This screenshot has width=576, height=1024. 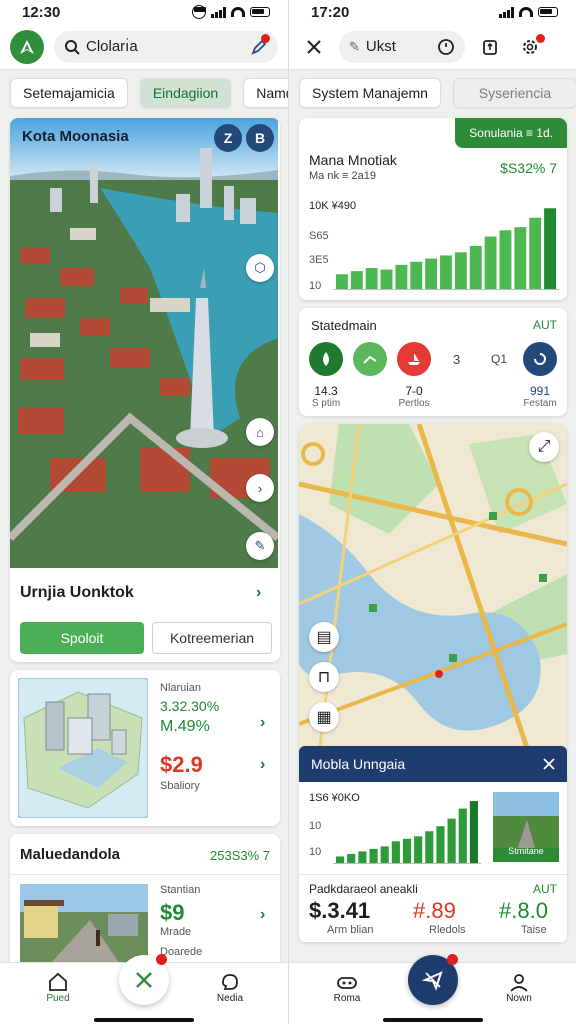 What do you see at coordinates (69, 93) in the screenshot?
I see `tab-setemajamicia: Setemajamicia` at bounding box center [69, 93].